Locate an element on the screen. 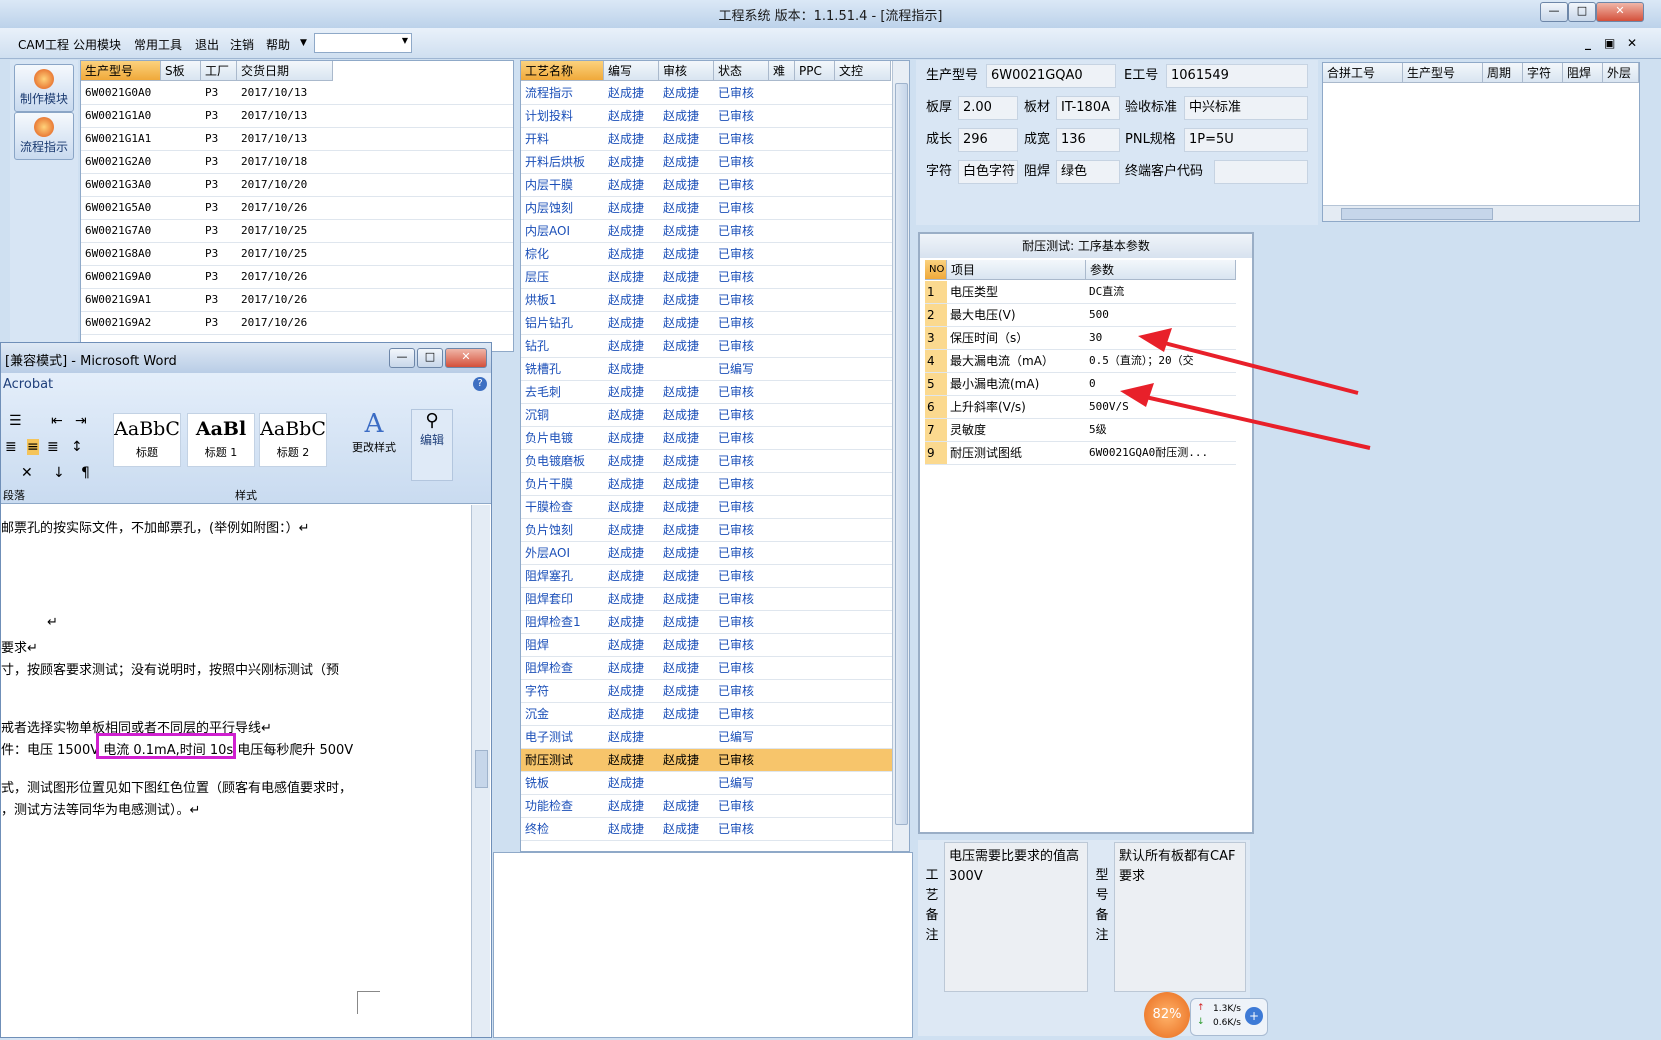  plus-icon: + is located at coordinates (1254, 1016).